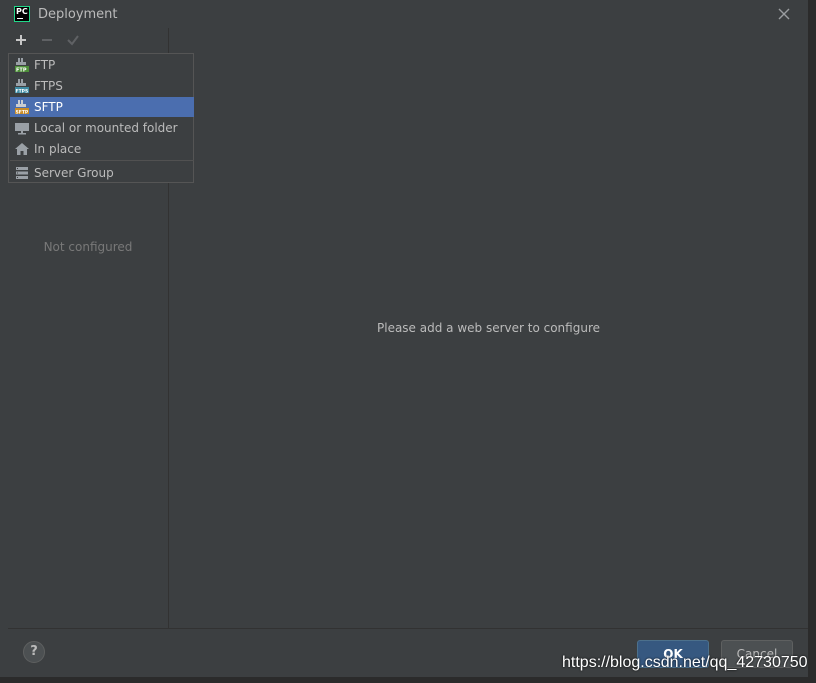  Describe the element at coordinates (21, 71) in the screenshot. I see `svg-text: FTP` at that location.